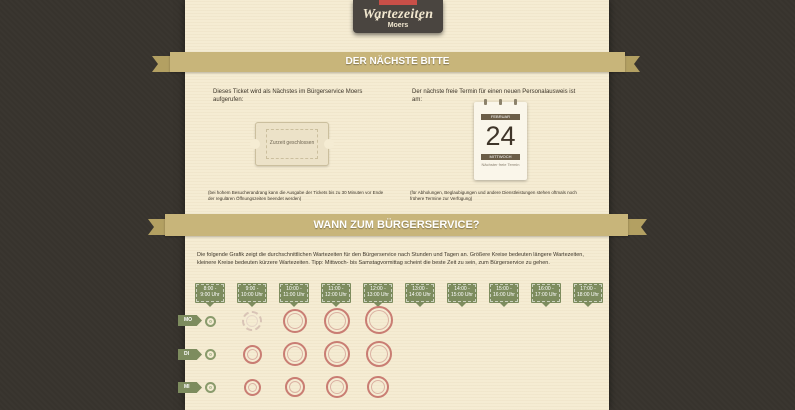  What do you see at coordinates (546, 295) in the screenshot?
I see `time-slot-1600: 16:00 -17:00 Uhr` at bounding box center [546, 295].